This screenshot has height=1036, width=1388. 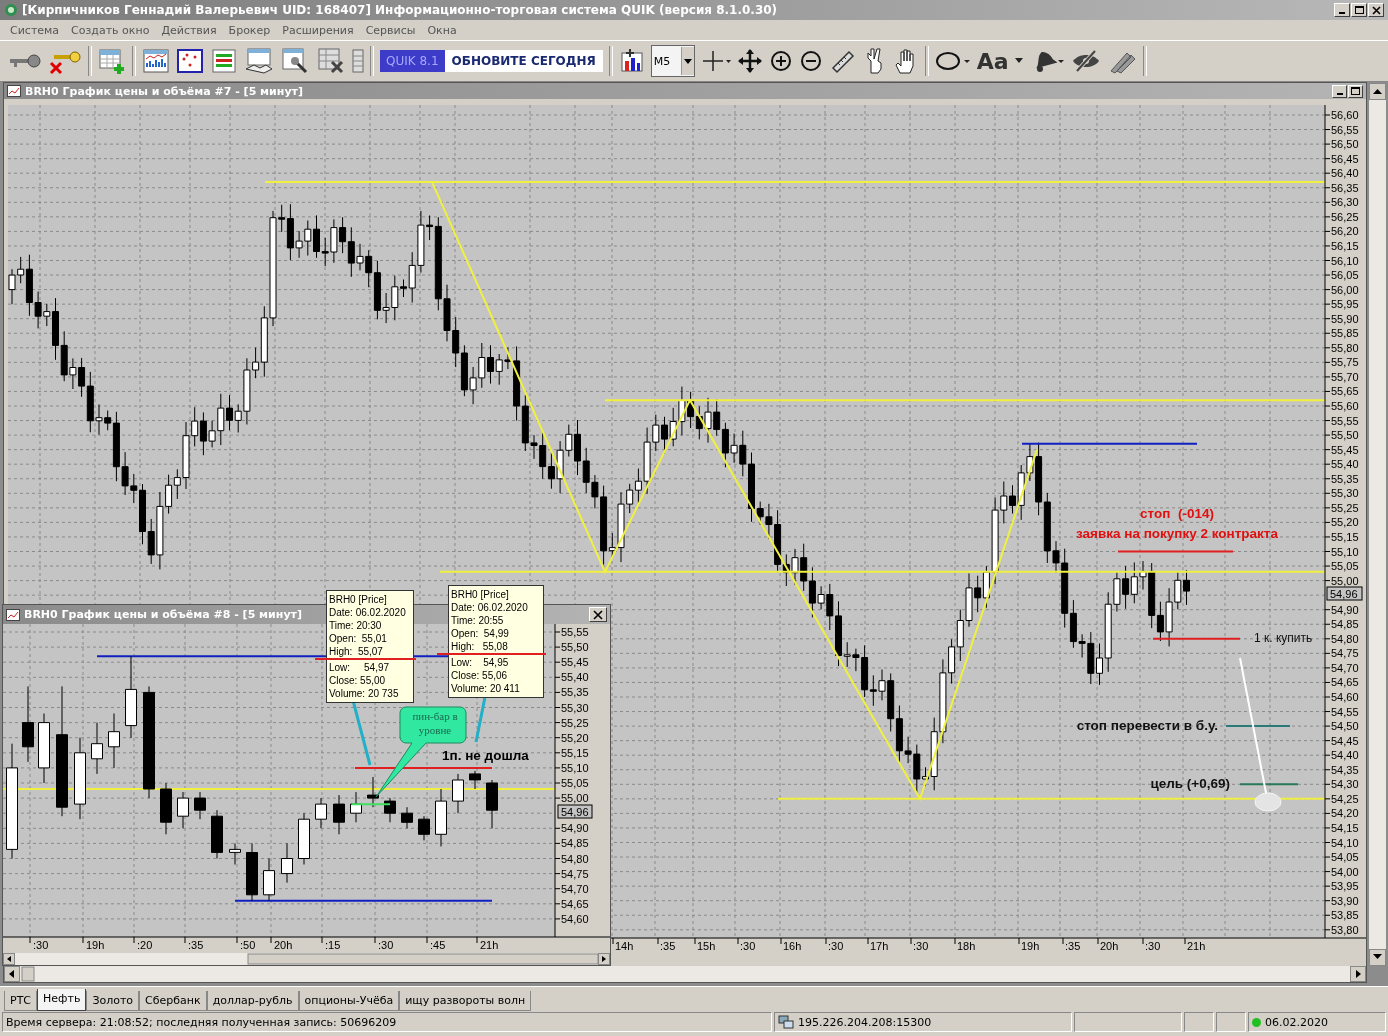 I want to click on price-axis-label: 56,55, so click(x=1345, y=129).